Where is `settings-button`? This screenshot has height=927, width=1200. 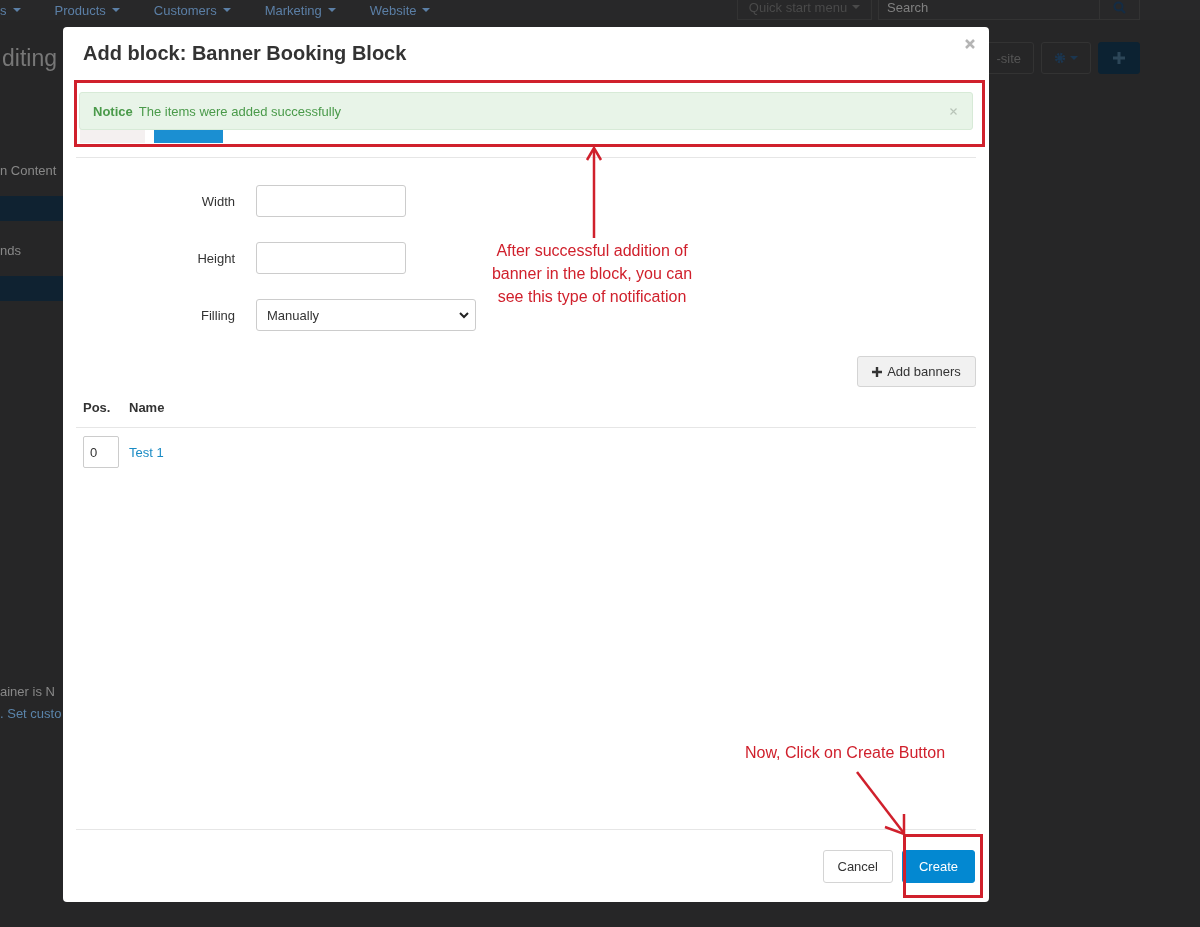
settings-button is located at coordinates (1066, 58).